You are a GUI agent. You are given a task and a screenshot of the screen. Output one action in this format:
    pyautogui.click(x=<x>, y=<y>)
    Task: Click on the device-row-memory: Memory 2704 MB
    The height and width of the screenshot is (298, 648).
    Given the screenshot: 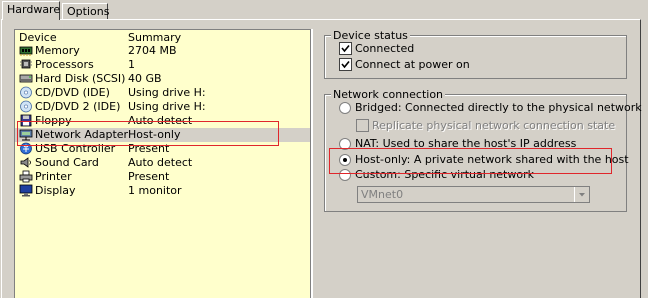 What is the action you would take?
    pyautogui.click(x=162, y=51)
    